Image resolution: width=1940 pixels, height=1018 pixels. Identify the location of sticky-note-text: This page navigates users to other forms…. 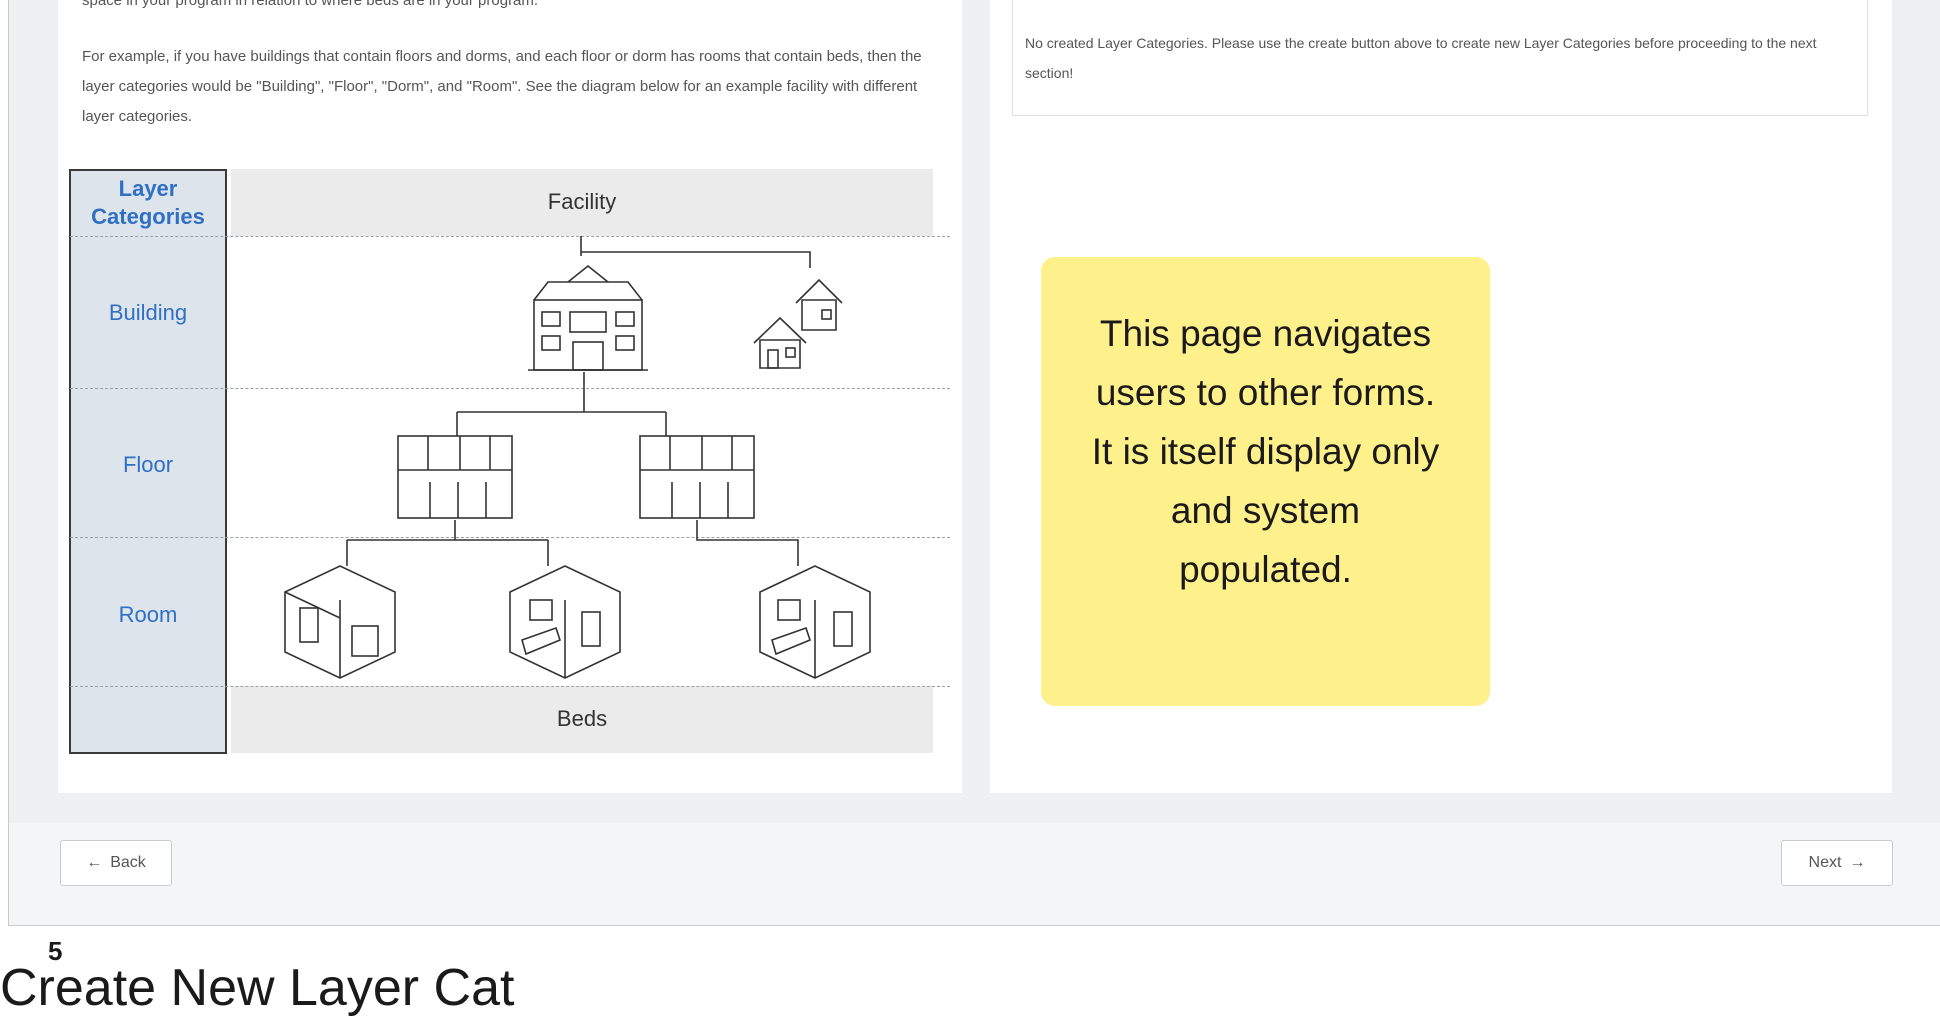
(1265, 451).